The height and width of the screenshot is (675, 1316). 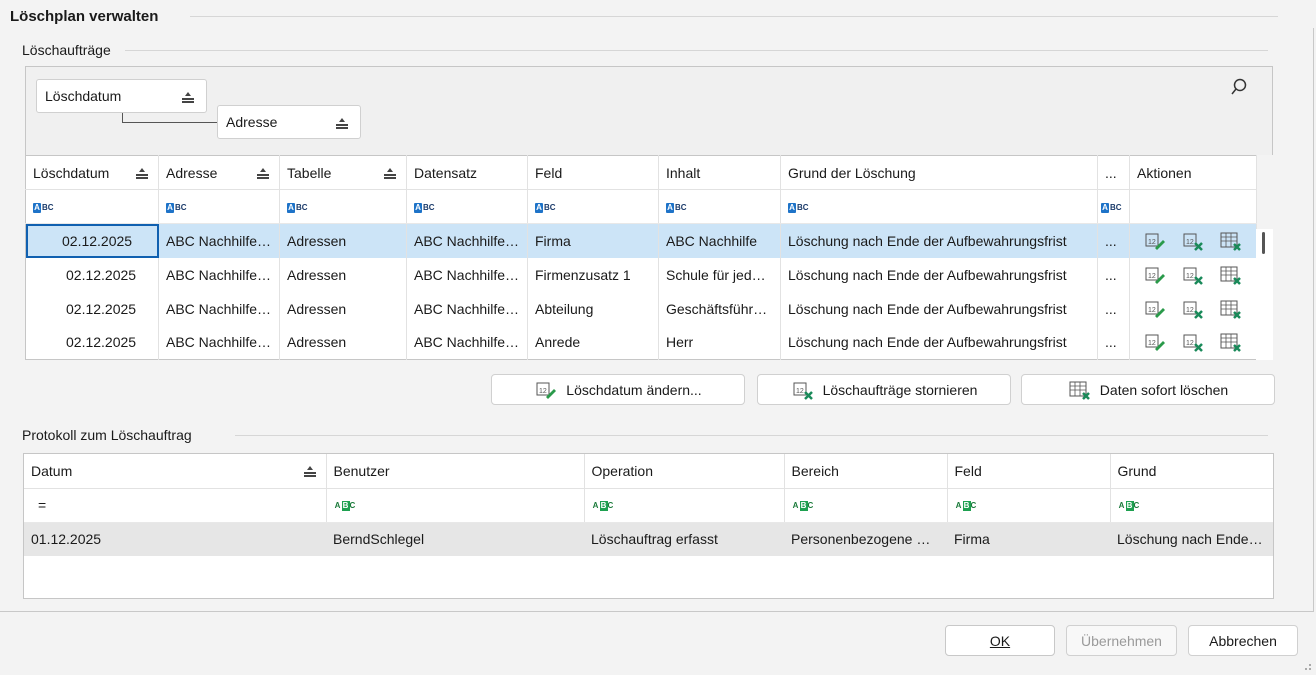 What do you see at coordinates (684, 471) in the screenshot?
I see `col-header-operation: Operation` at bounding box center [684, 471].